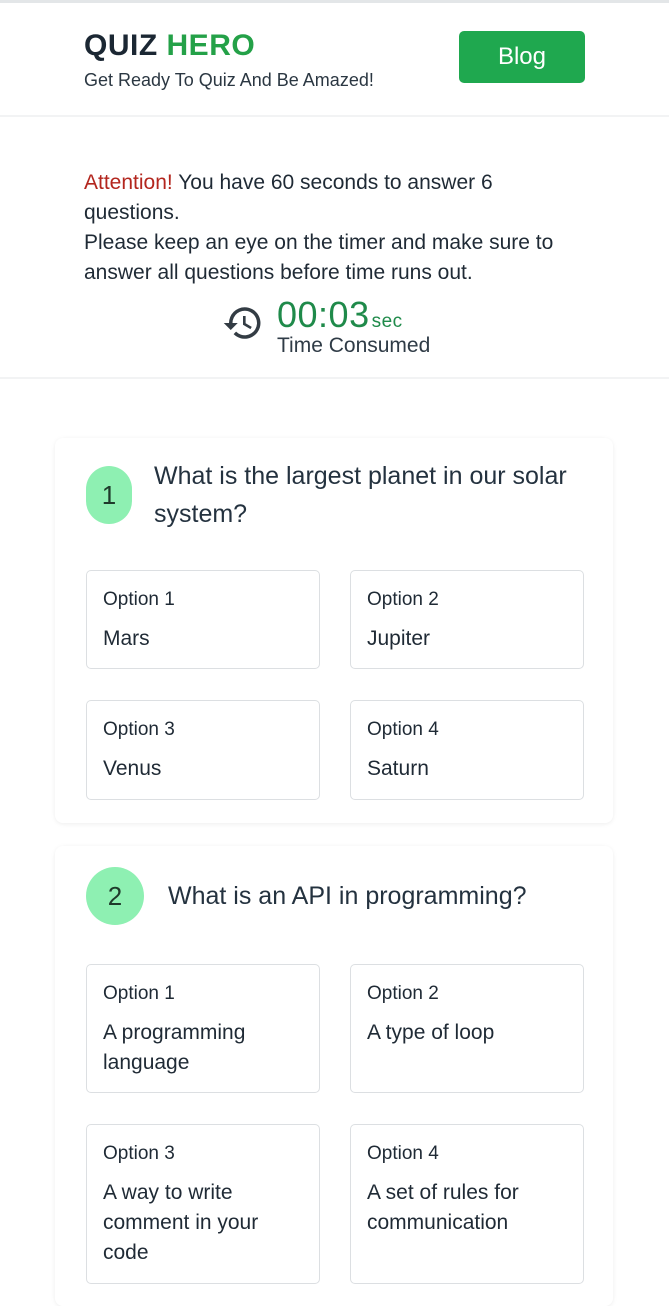 The height and width of the screenshot is (1306, 669). What do you see at coordinates (354, 345) in the screenshot?
I see `timer-label: Time Consumed` at bounding box center [354, 345].